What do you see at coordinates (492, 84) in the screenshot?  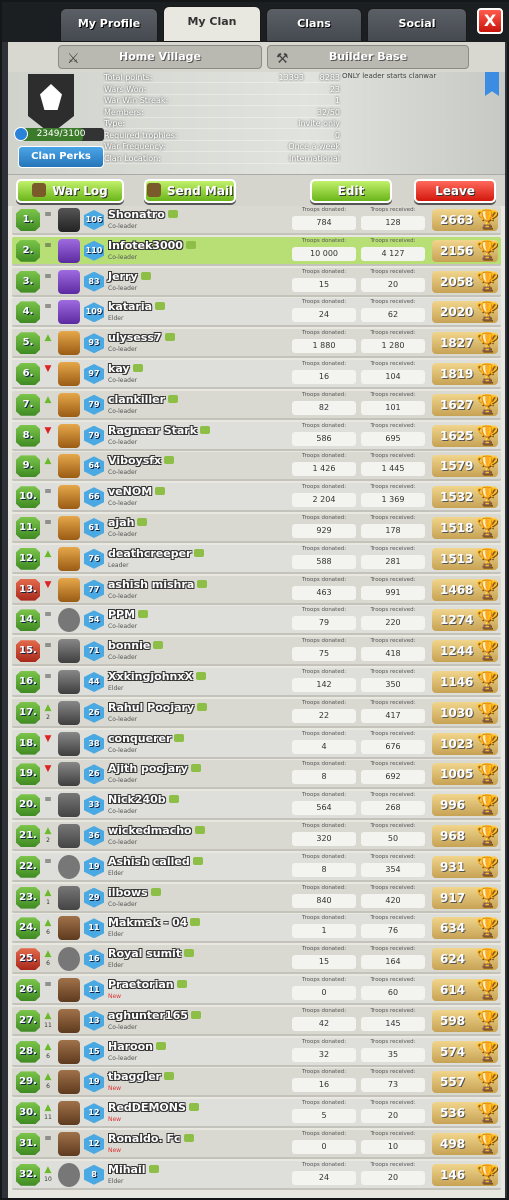 I see `bookmark-flag-icon` at bounding box center [492, 84].